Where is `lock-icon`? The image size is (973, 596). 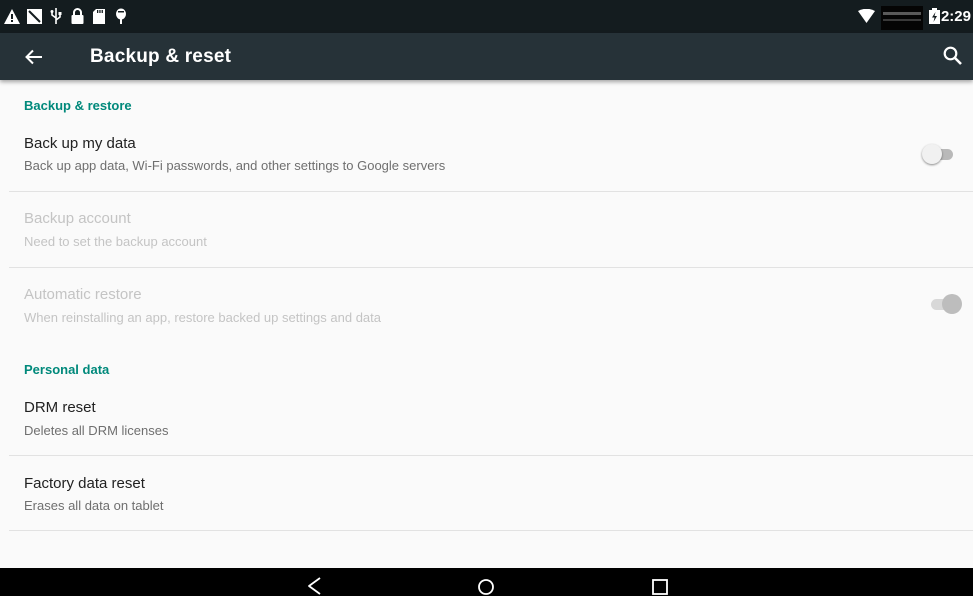 lock-icon is located at coordinates (77, 16).